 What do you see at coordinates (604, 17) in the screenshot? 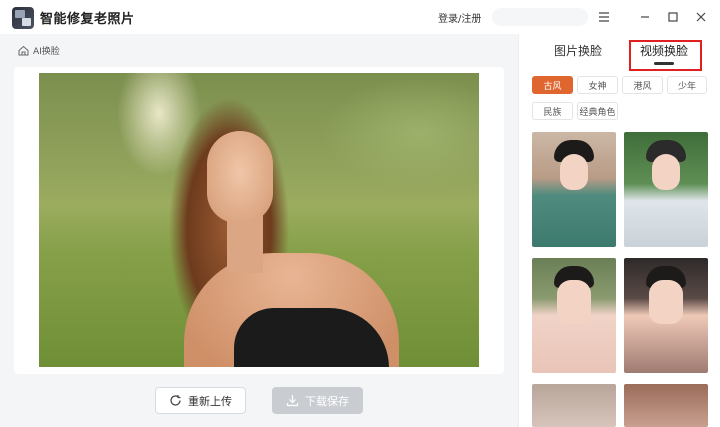
I see `menu-icon` at bounding box center [604, 17].